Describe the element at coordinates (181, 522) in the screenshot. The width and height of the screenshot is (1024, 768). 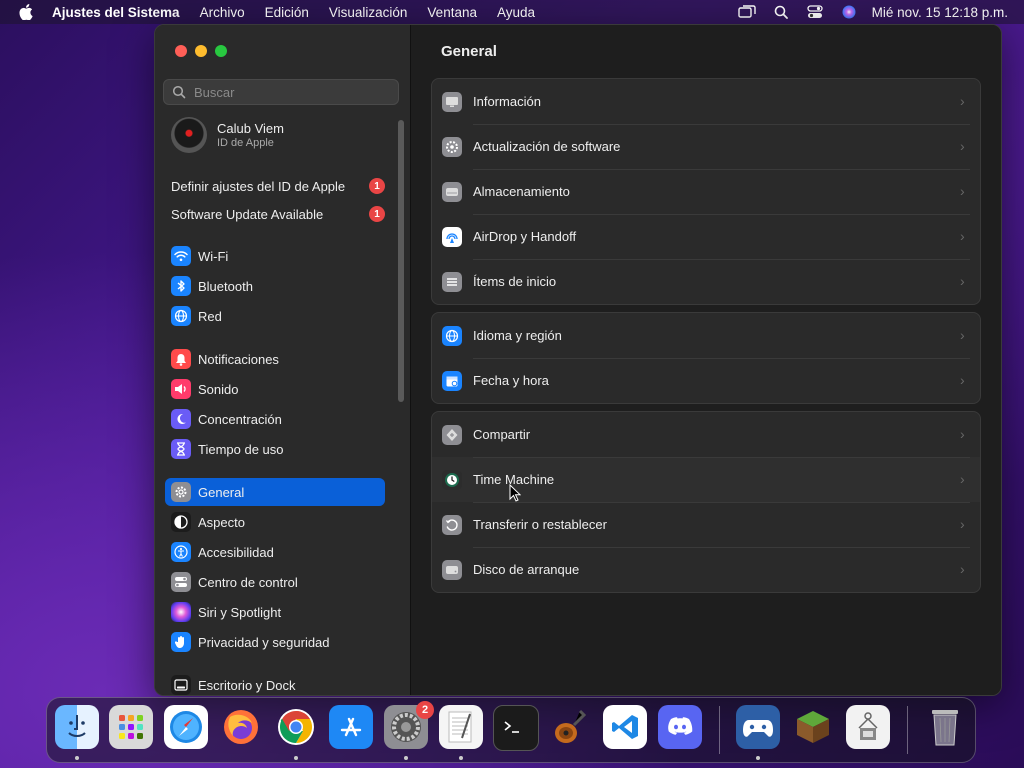
I see `appearance-icon` at that location.